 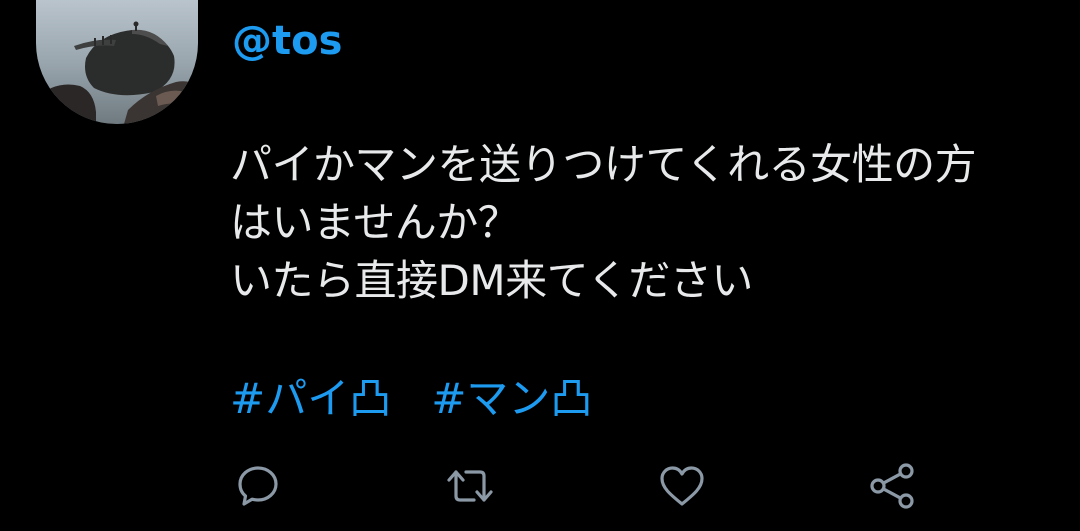 I want to click on retweet-arrows-icon, so click(x=470, y=486).